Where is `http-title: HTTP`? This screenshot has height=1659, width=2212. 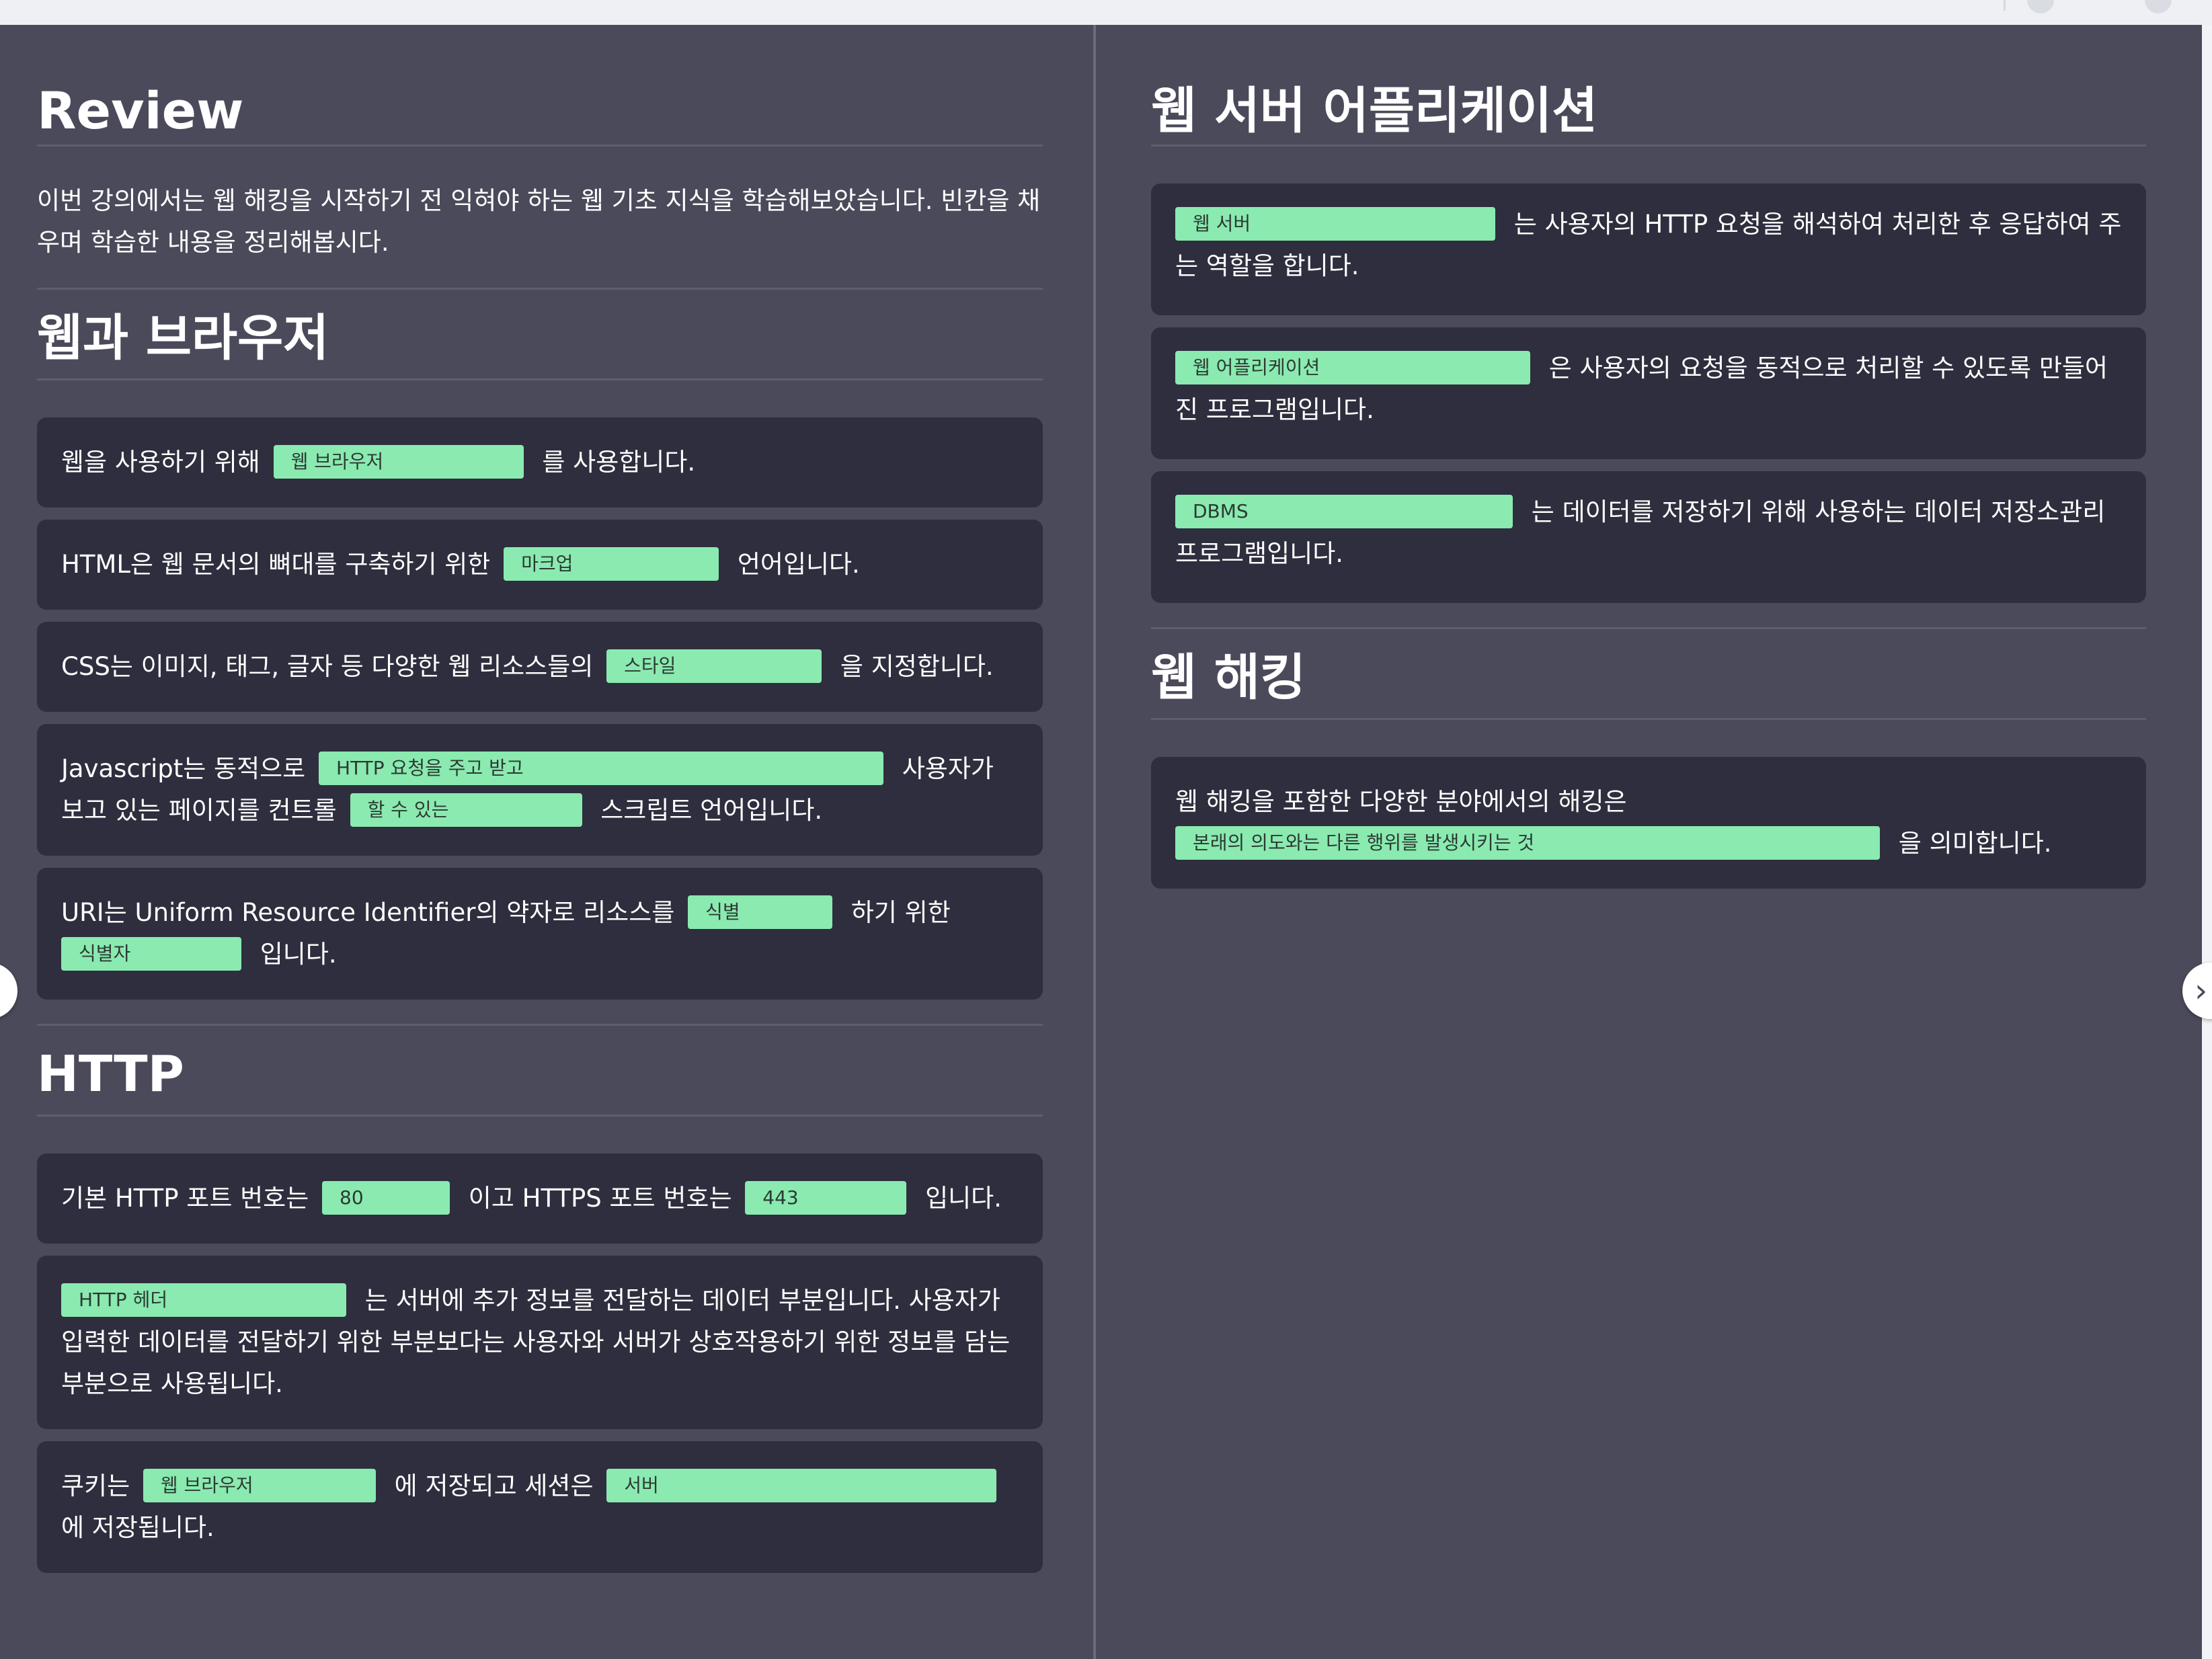
http-title: HTTP is located at coordinates (110, 1074).